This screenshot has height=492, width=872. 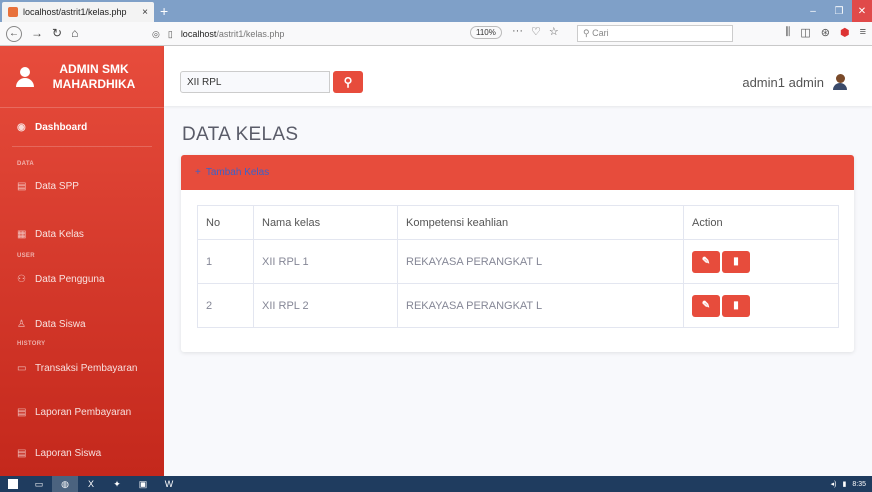 I want to click on extension-icon: ⊛, so click(x=825, y=32).